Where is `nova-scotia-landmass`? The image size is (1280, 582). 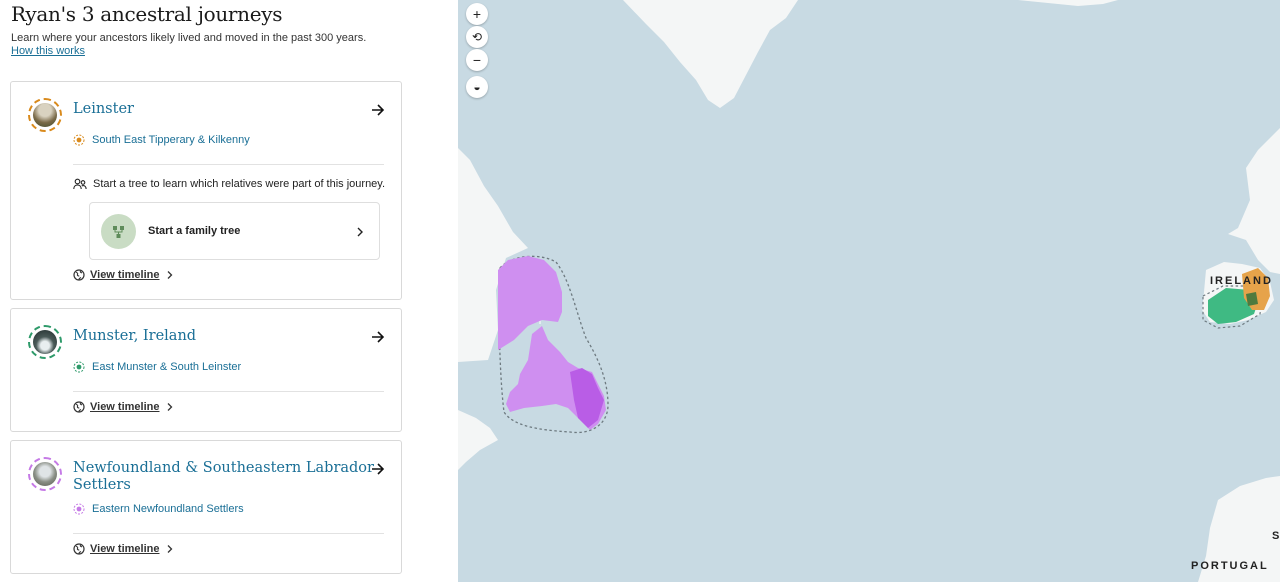 nova-scotia-landmass is located at coordinates (478, 440).